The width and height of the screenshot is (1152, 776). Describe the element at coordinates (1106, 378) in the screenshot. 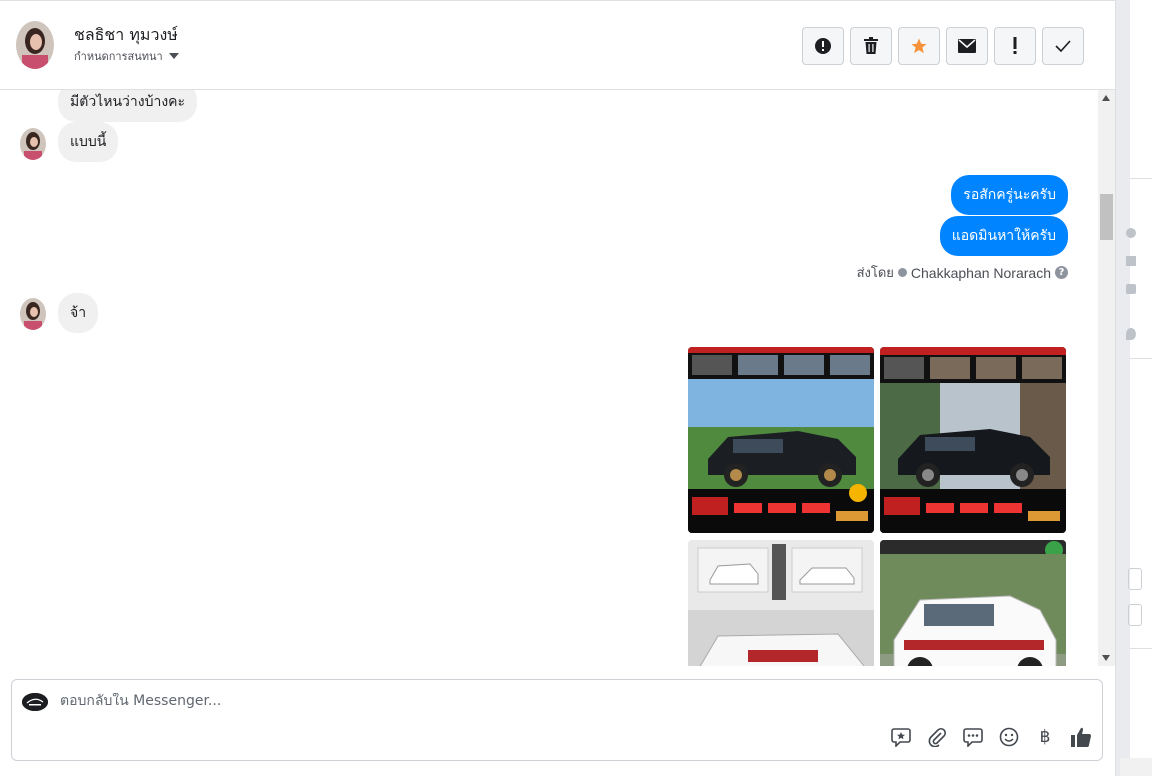

I see `message-scrollbar` at that location.